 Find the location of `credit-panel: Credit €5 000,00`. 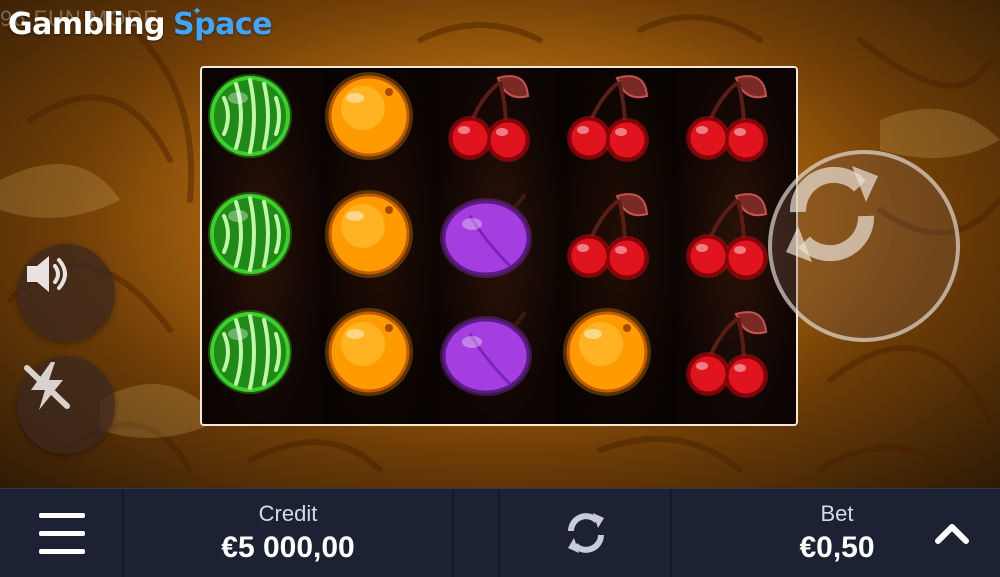

credit-panel: Credit €5 000,00 is located at coordinates (289, 533).